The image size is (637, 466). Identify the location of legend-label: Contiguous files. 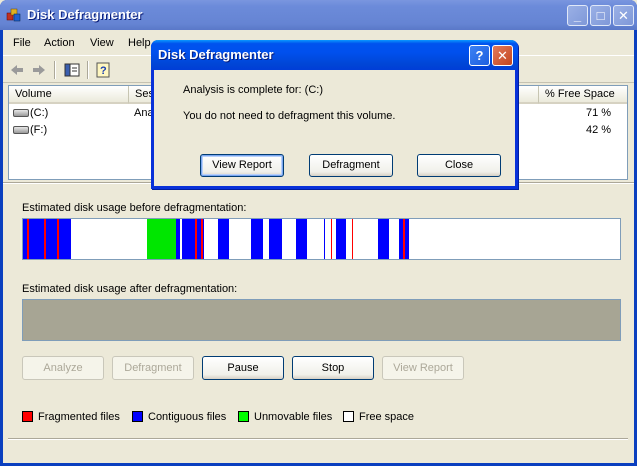
(187, 417).